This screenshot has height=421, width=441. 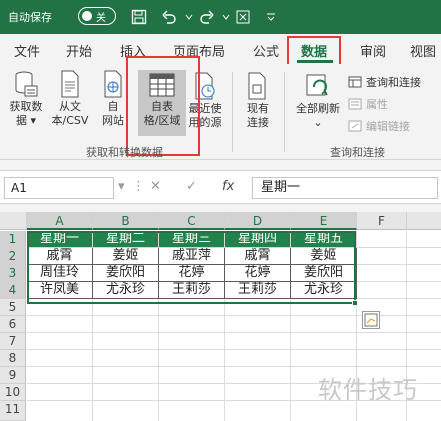 What do you see at coordinates (13, 392) in the screenshot?
I see `row-header-10: 10` at bounding box center [13, 392].